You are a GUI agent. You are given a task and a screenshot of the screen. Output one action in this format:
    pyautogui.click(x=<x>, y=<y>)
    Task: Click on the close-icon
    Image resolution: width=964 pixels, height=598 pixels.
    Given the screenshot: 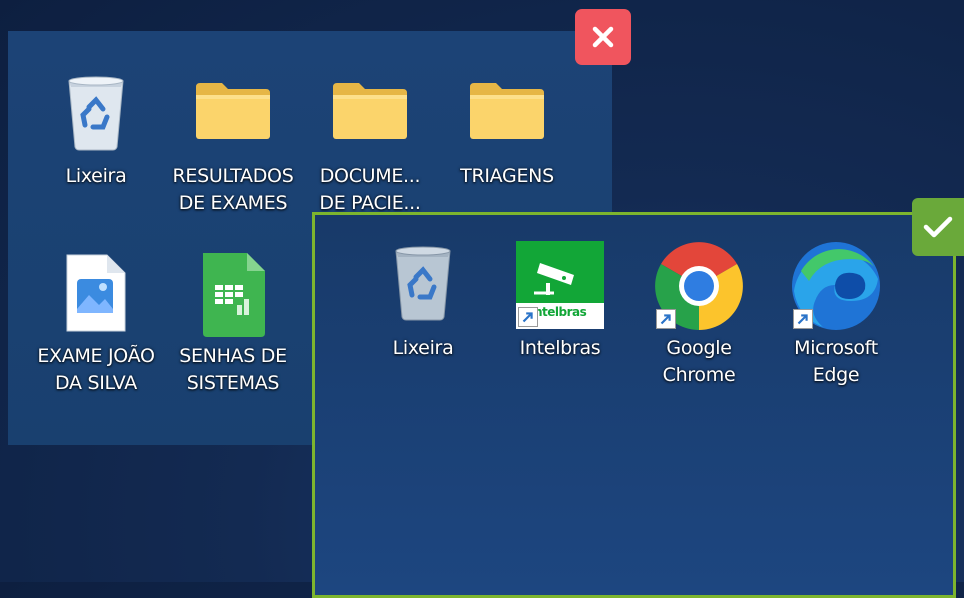 What is the action you would take?
    pyautogui.click(x=603, y=37)
    